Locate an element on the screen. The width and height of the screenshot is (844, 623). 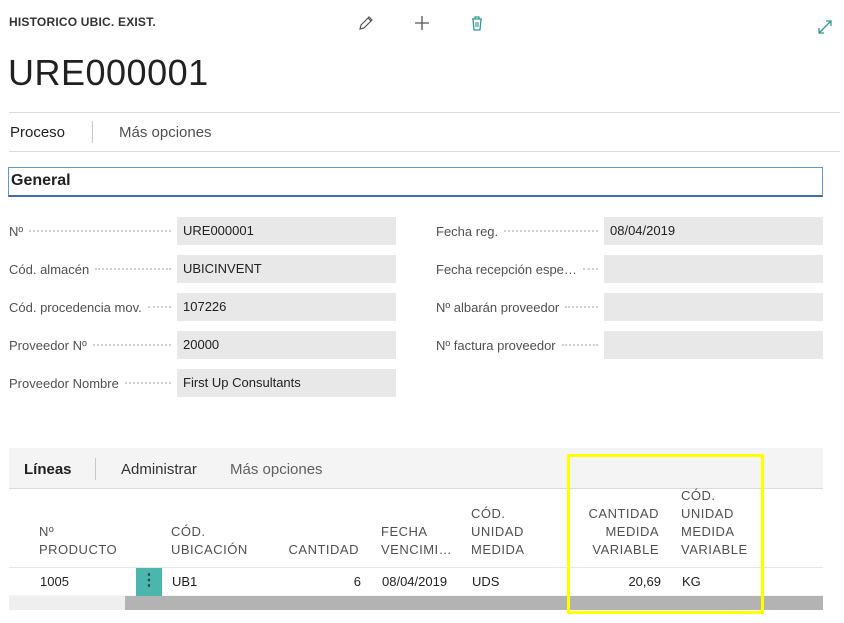
field-almacen-value: UBICINVENT is located at coordinates (286, 269).